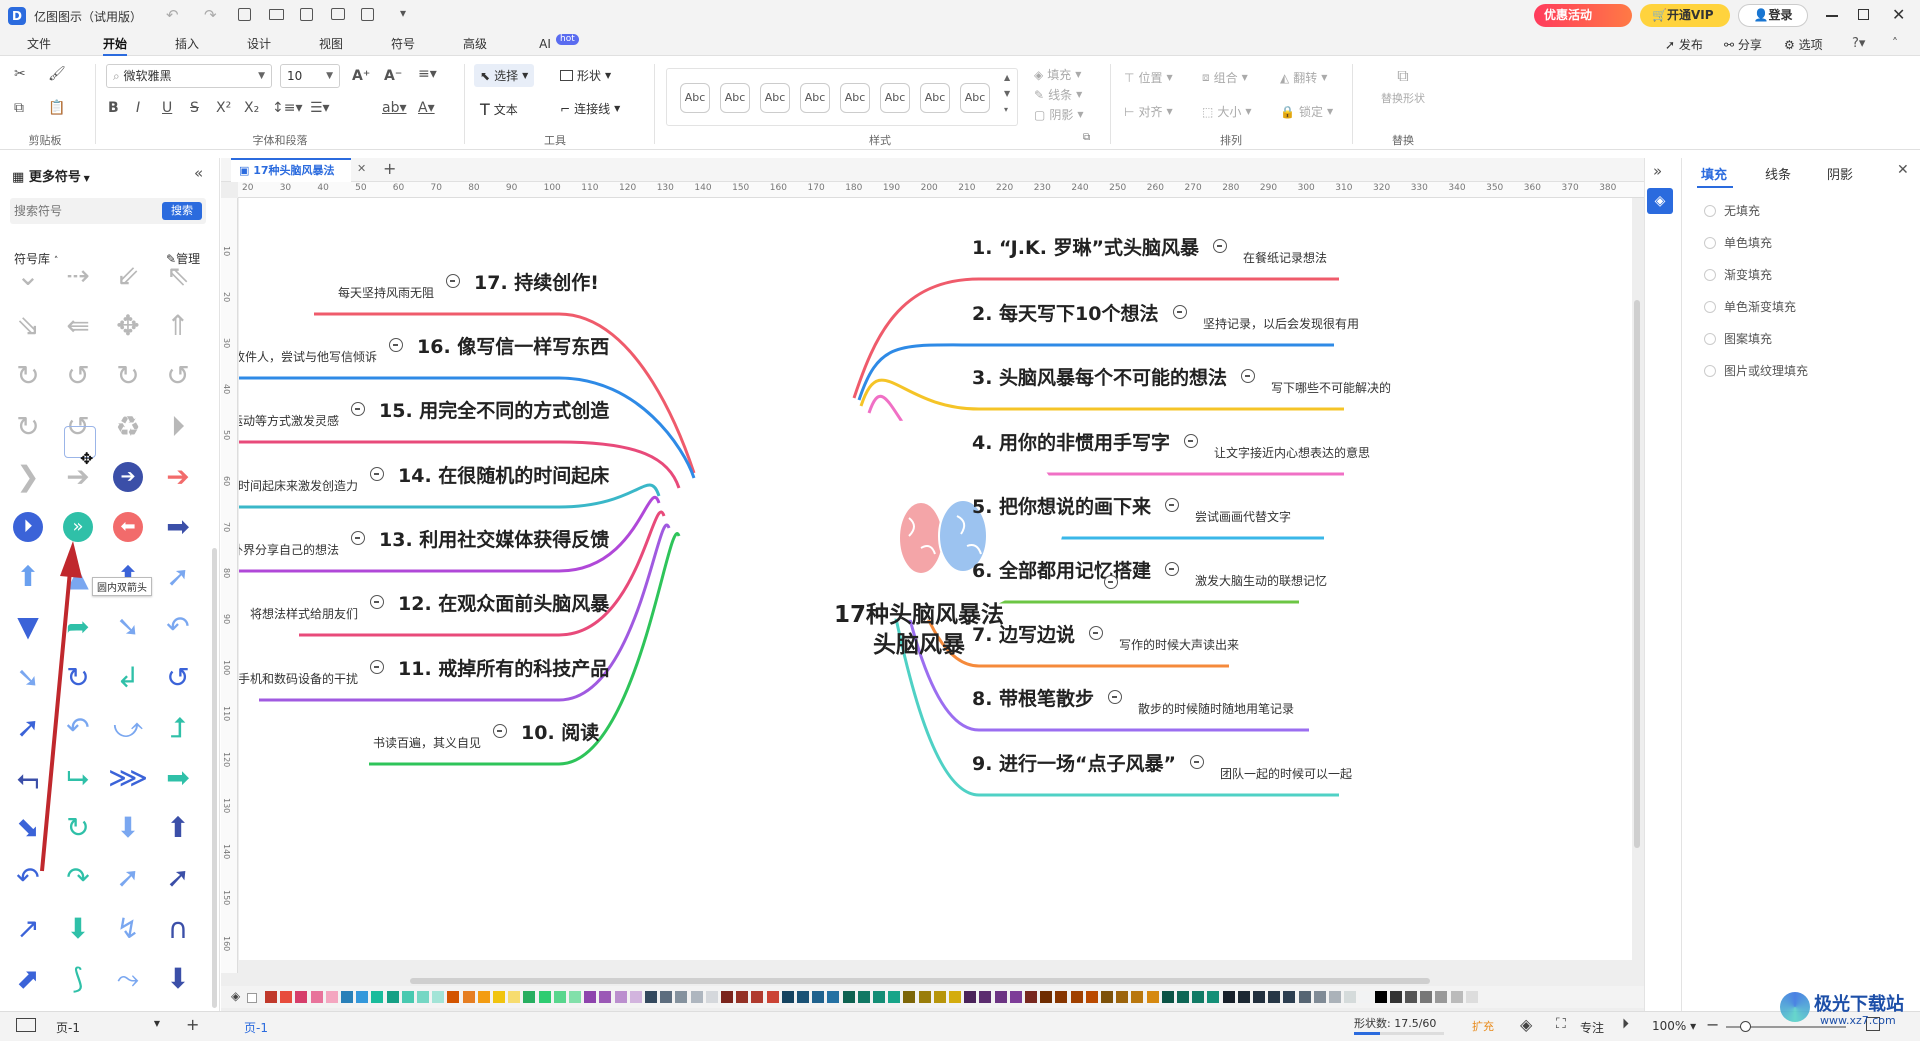 Image resolution: width=1920 pixels, height=1041 pixels. Describe the element at coordinates (276, 14) in the screenshot. I see `open-folder-icon` at that location.